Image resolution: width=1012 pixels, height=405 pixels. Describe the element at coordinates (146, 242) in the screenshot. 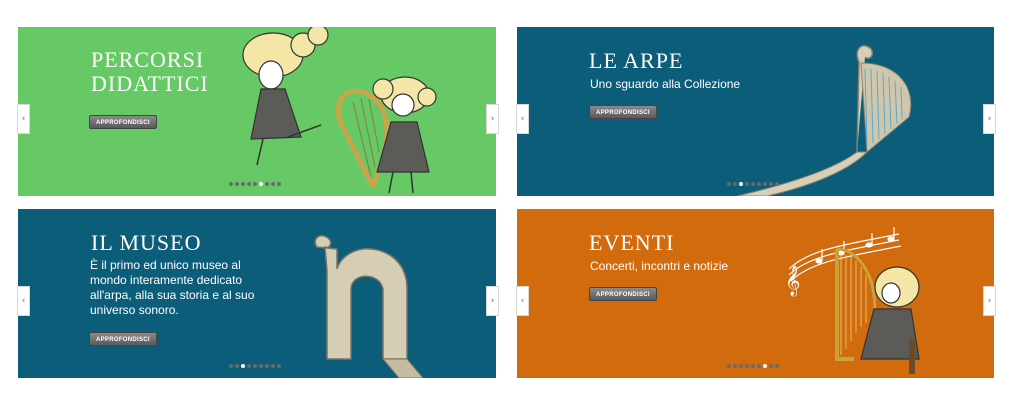

I see `slide-title: IL MUSEO` at that location.